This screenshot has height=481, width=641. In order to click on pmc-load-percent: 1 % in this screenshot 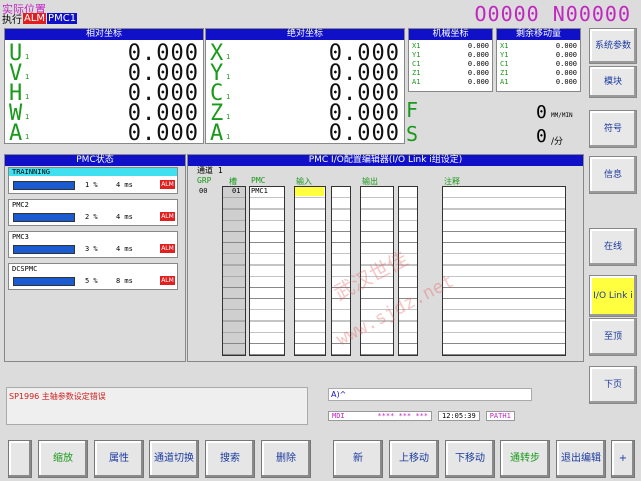, I will do `click(91, 185)`.